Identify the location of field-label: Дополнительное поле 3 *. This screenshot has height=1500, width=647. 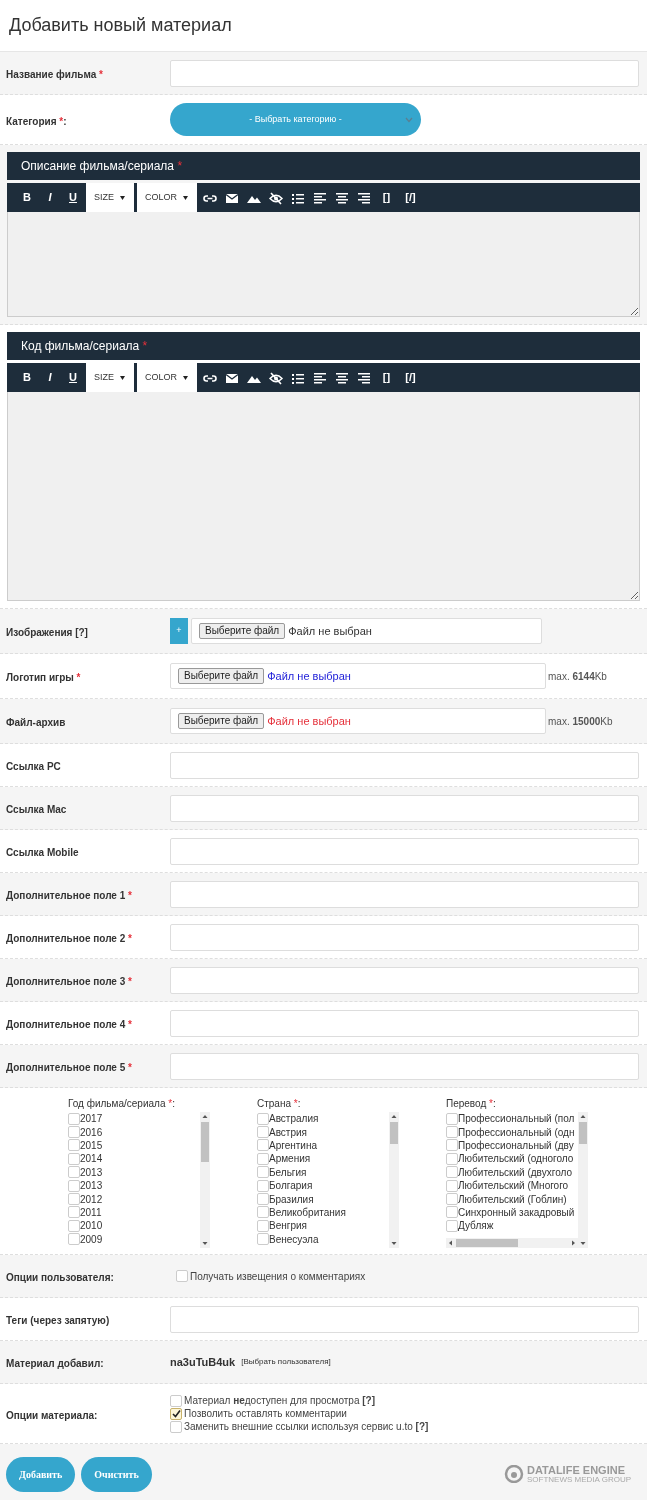
(69, 981).